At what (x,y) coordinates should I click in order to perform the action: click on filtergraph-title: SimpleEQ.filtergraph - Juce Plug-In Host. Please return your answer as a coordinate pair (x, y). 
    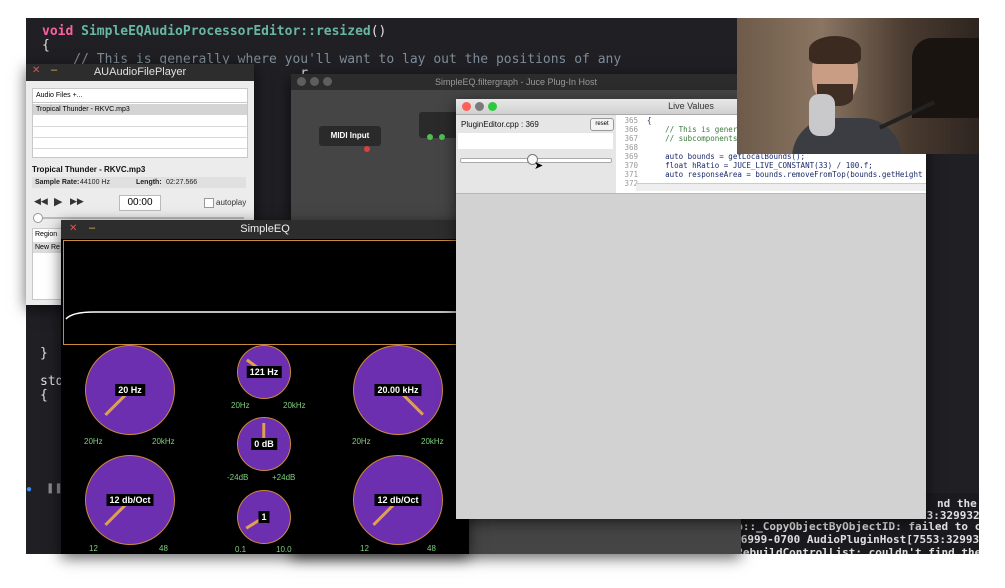
    Looking at the image, I should click on (516, 82).